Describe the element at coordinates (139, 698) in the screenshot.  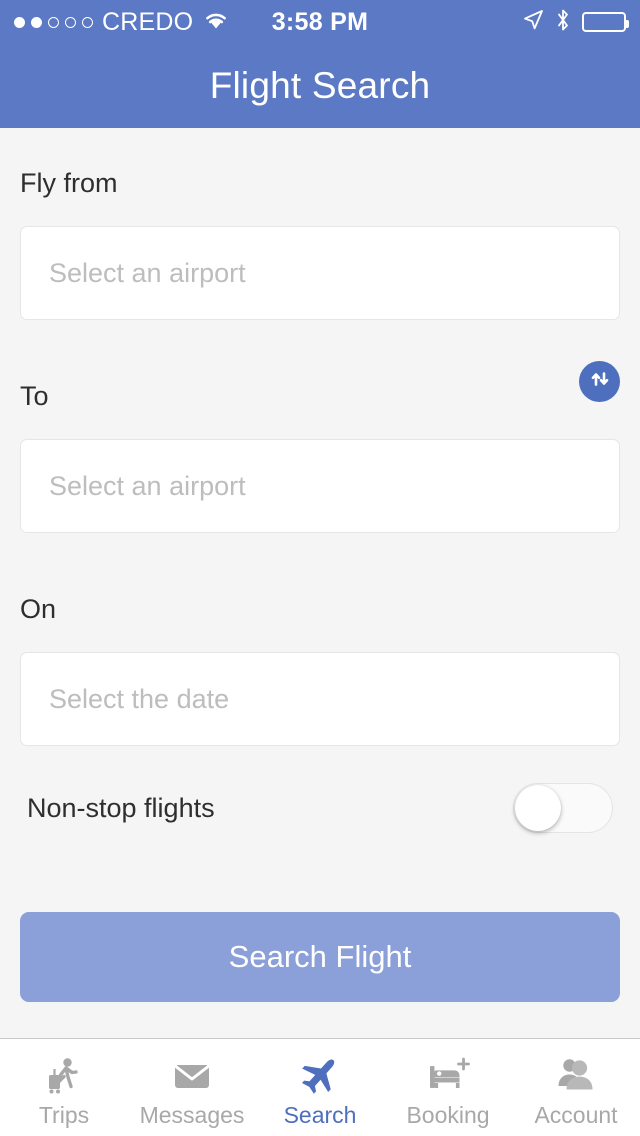
I see `date-placeholder: Select the date` at that location.